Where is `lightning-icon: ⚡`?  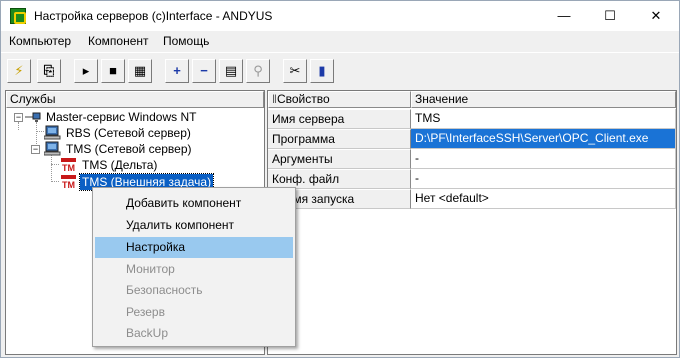
lightning-icon: ⚡ is located at coordinates (19, 70).